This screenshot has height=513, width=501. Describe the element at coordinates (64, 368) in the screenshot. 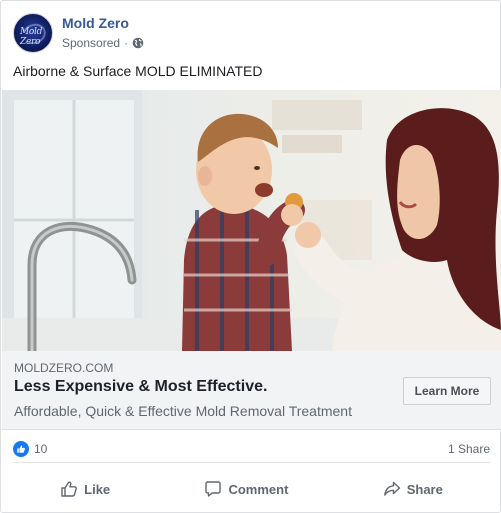

I see `link-domain: MOLDZERO.COM` at that location.